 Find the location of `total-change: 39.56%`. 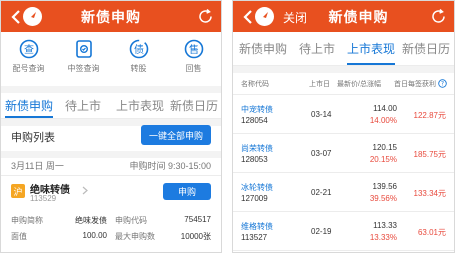

total-change: 39.56% is located at coordinates (383, 198).